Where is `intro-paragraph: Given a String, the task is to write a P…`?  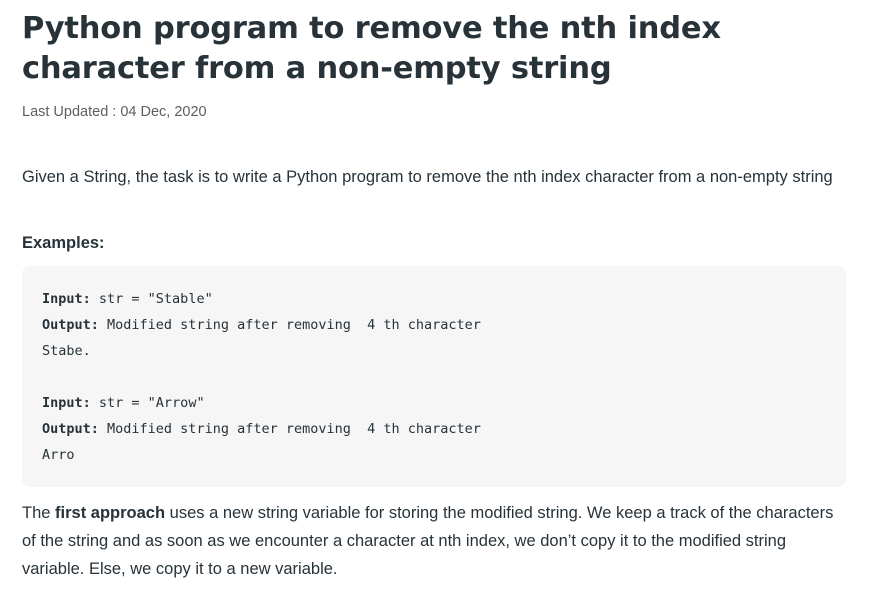 intro-paragraph: Given a String, the task is to write a P… is located at coordinates (427, 177).